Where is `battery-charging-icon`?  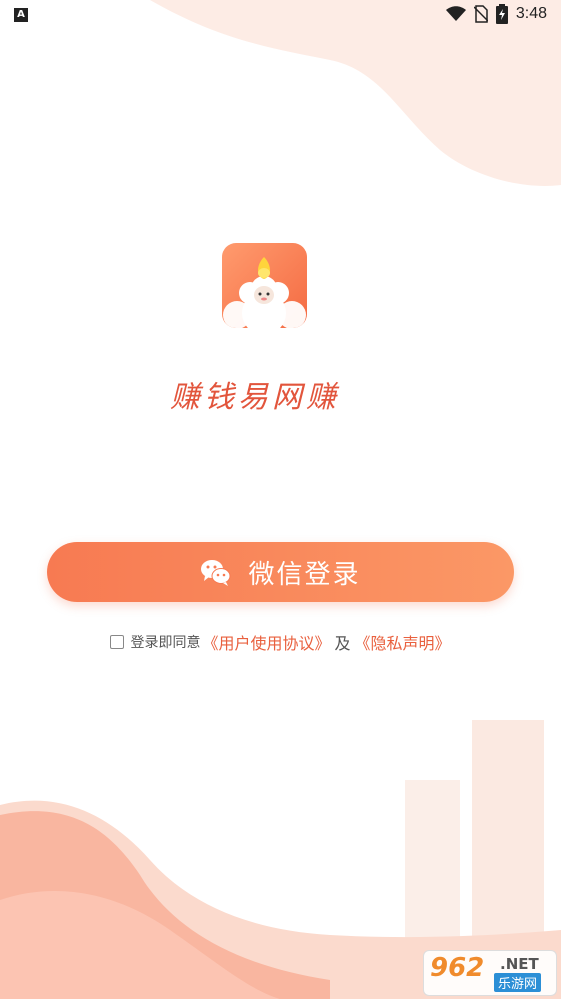
battery-charging-icon is located at coordinates (501, 14).